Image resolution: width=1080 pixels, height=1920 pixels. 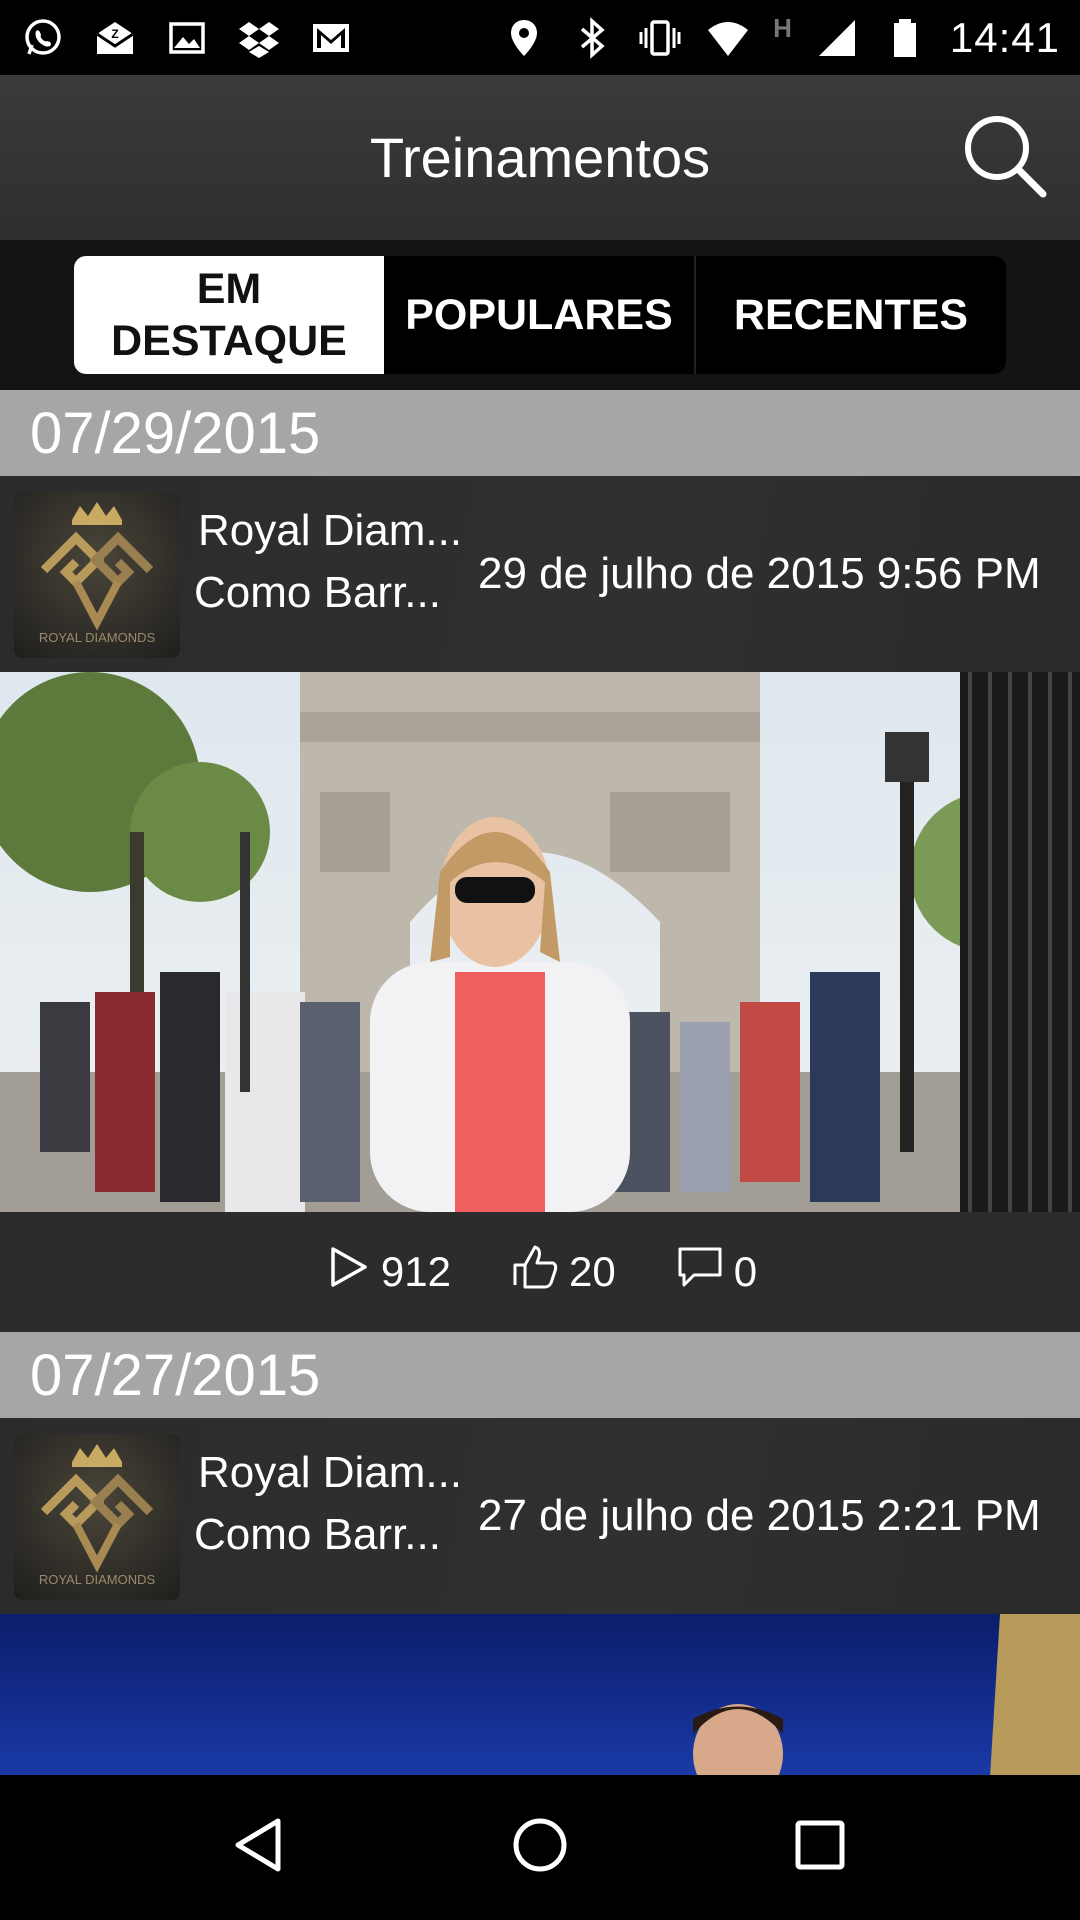 I want to click on wifi-icon, so click(x=728, y=38).